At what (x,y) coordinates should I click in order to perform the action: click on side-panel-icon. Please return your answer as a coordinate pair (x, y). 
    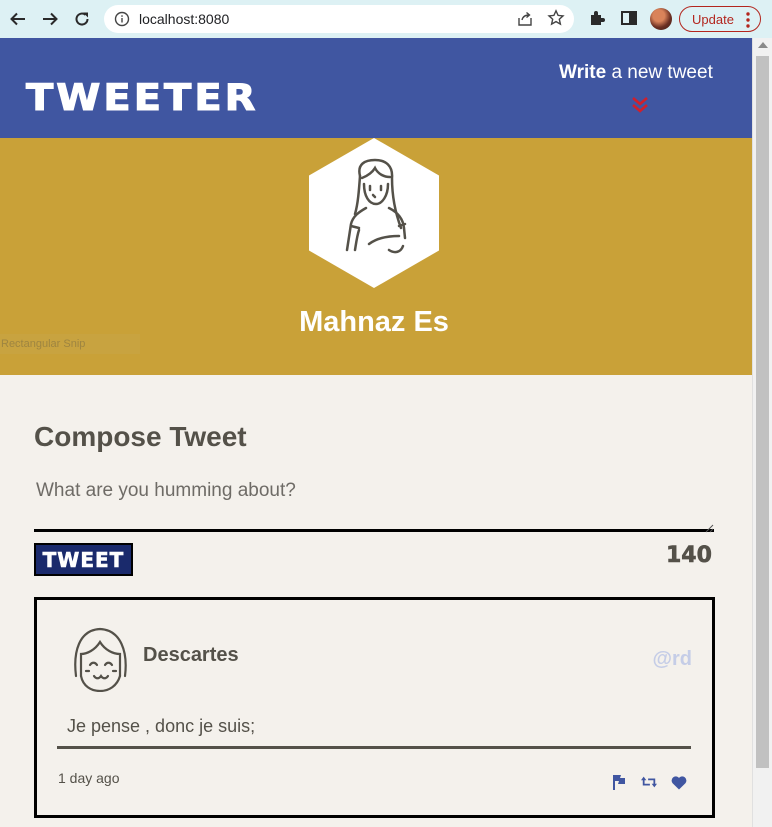
    Looking at the image, I should click on (629, 20).